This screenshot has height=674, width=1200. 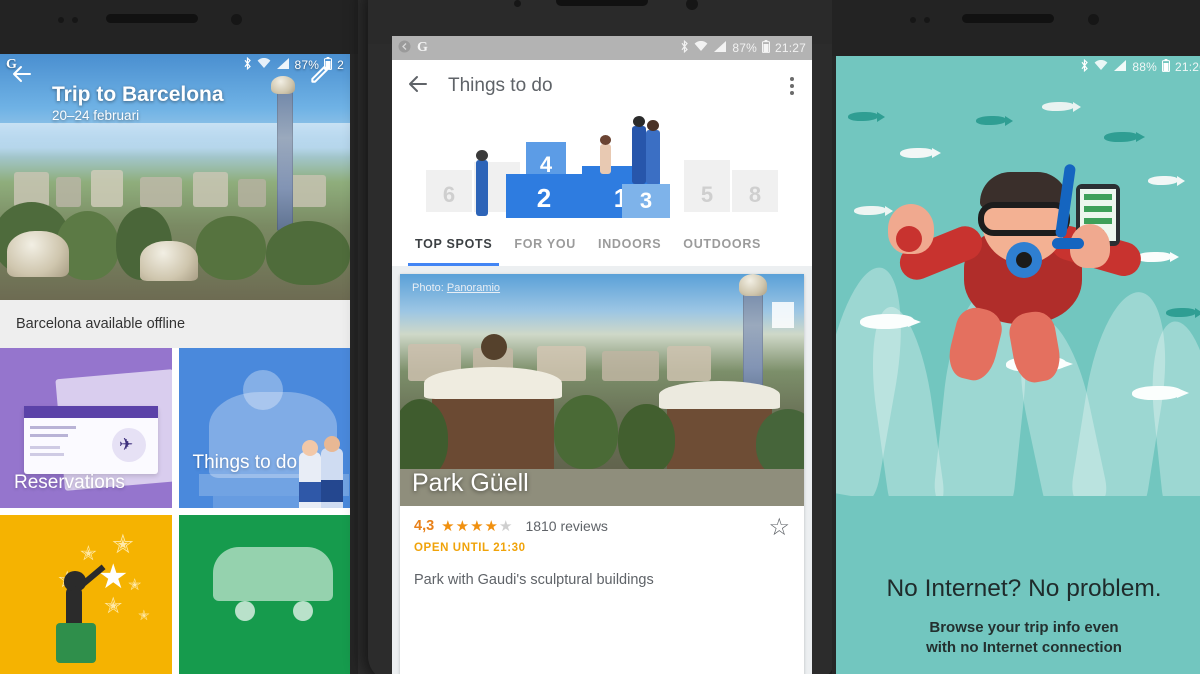 I want to click on app-bar: Things to do, so click(x=602, y=86).